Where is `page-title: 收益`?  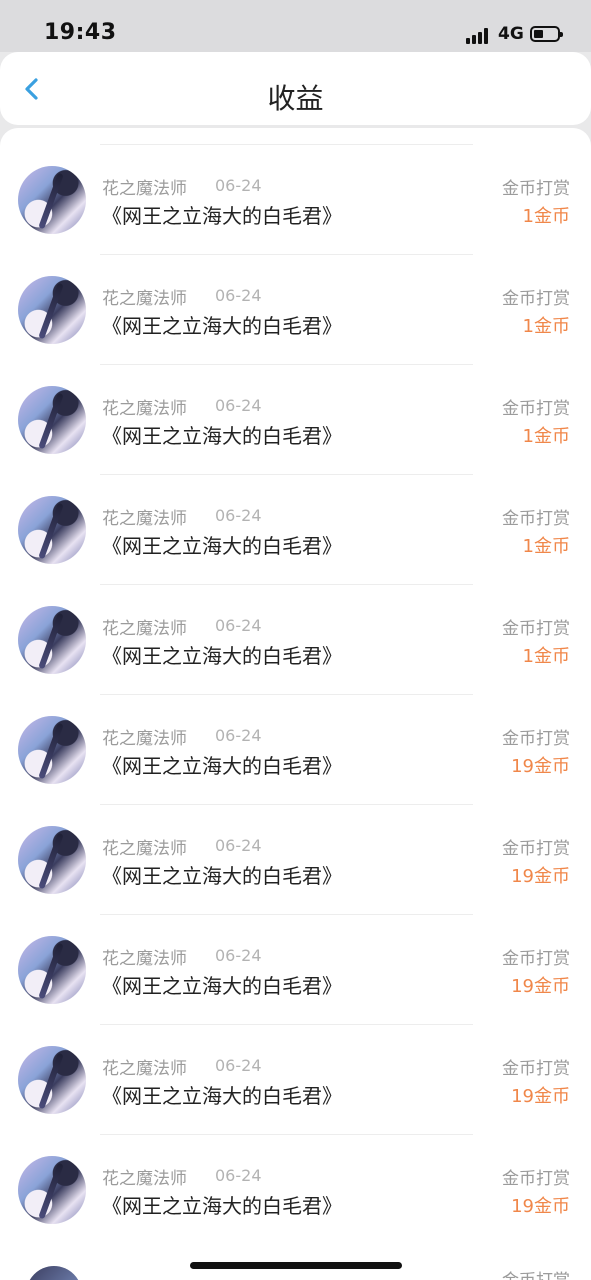
page-title: 收益 is located at coordinates (295, 98).